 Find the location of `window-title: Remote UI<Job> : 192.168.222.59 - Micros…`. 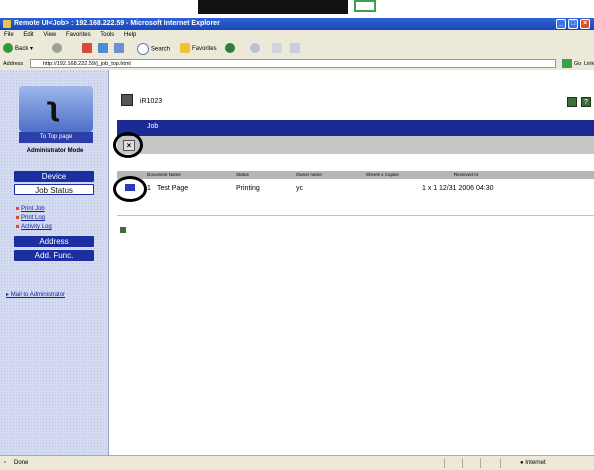

window-title: Remote UI<Job> : 192.168.222.59 - Micros… is located at coordinates (117, 23).